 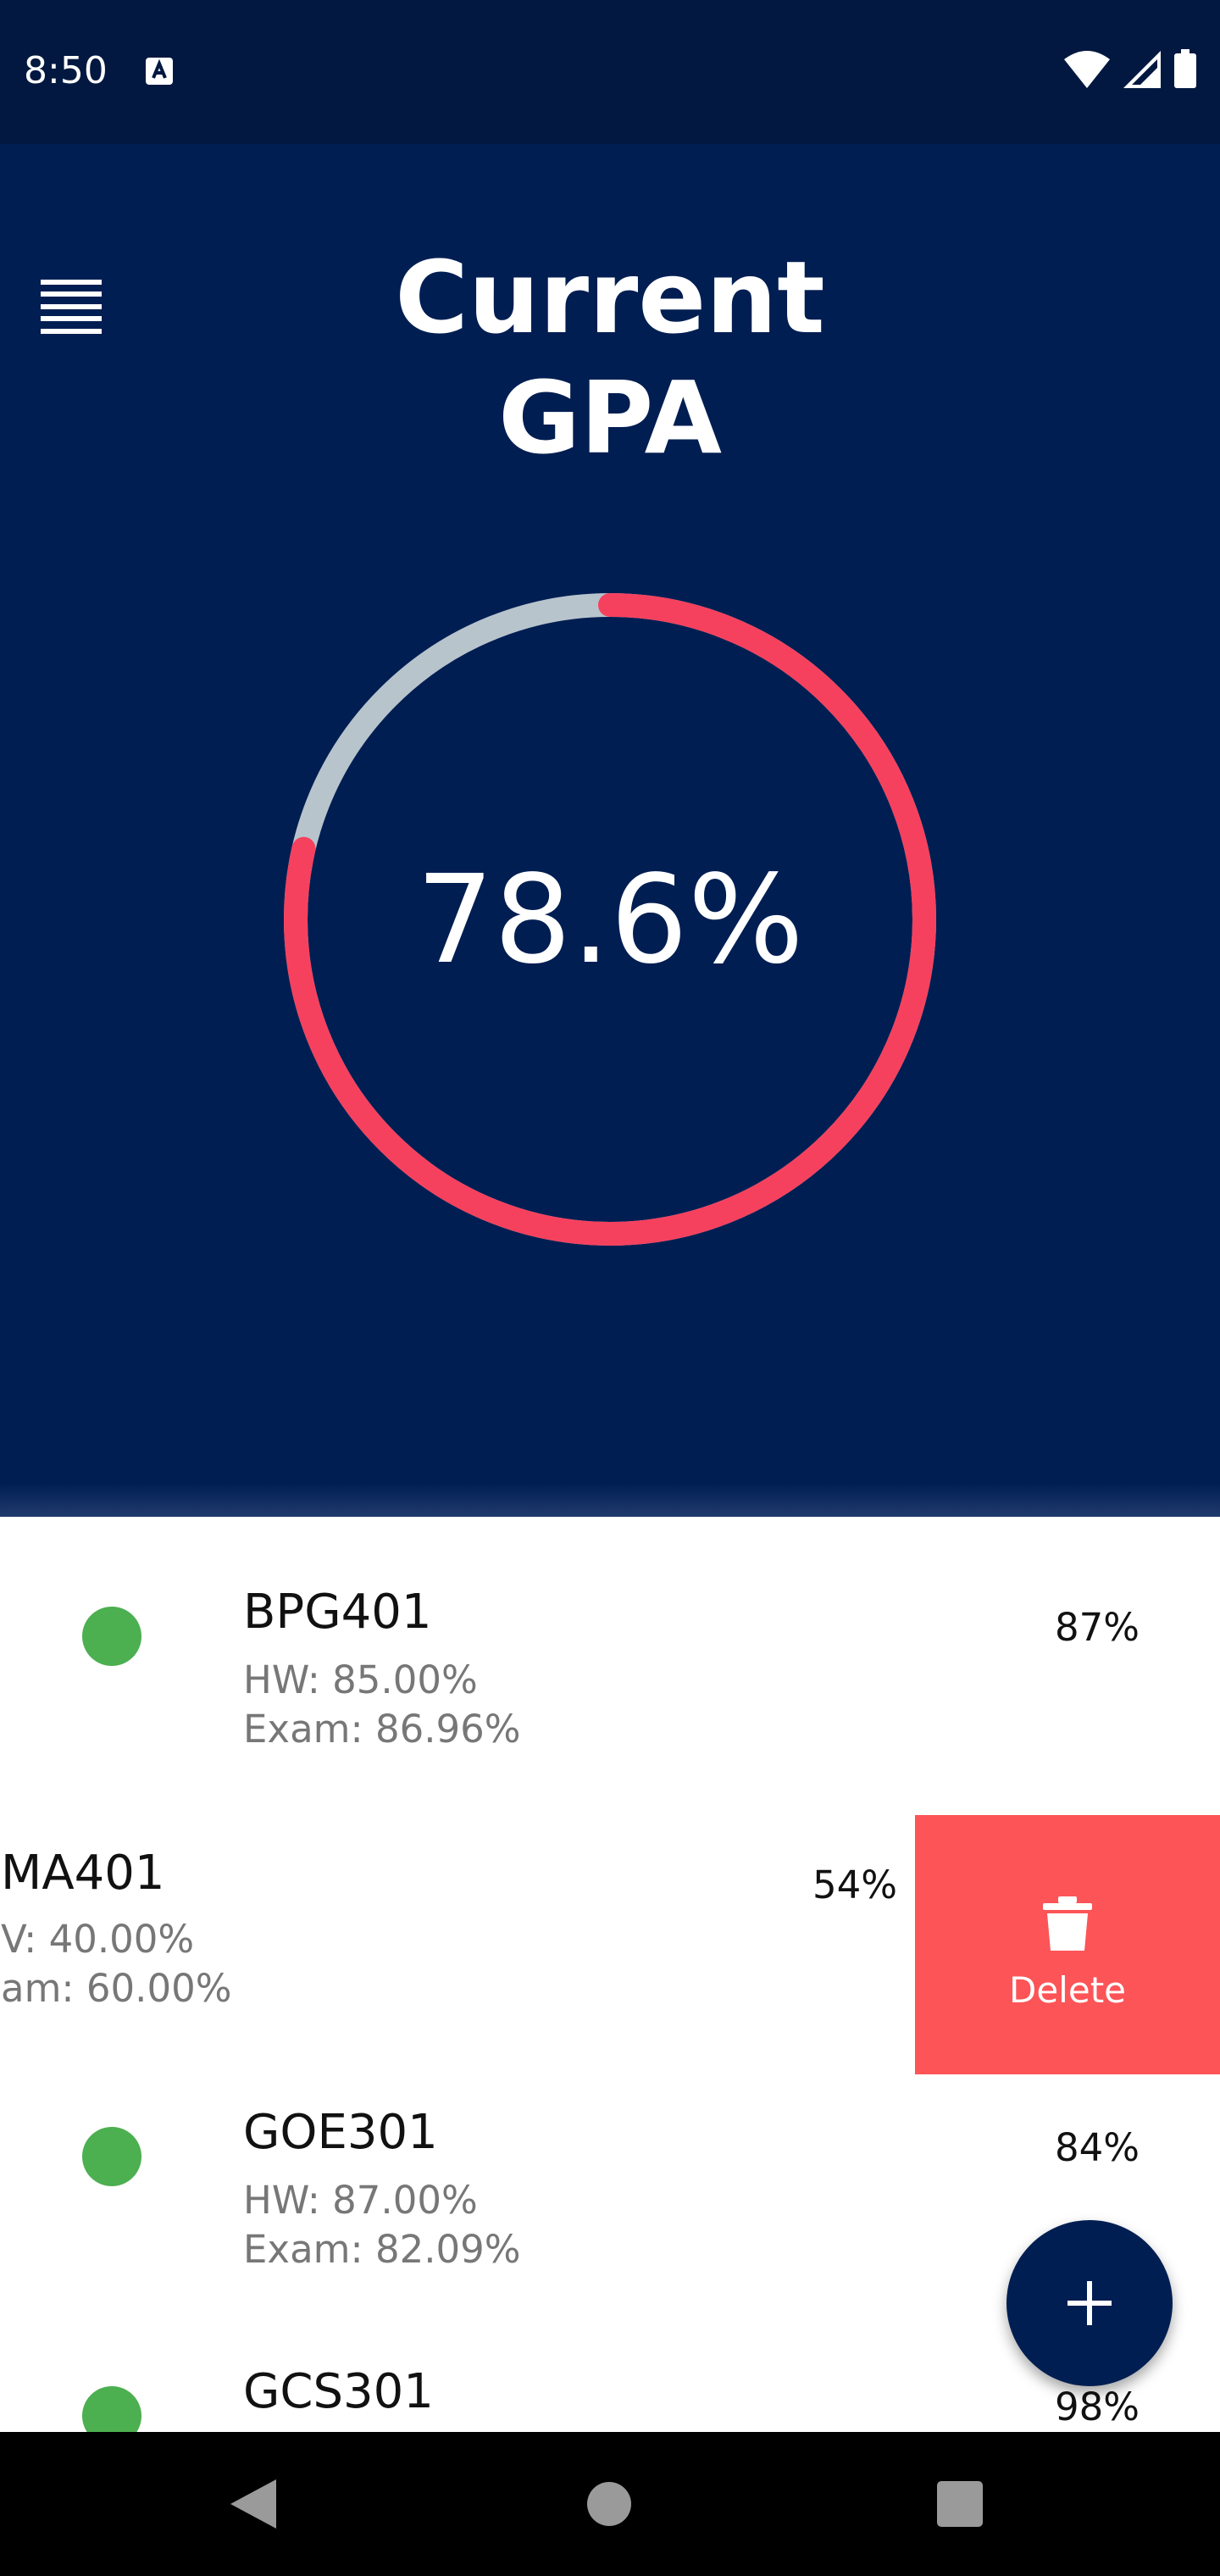 I want to click on home-icon, so click(x=609, y=2504).